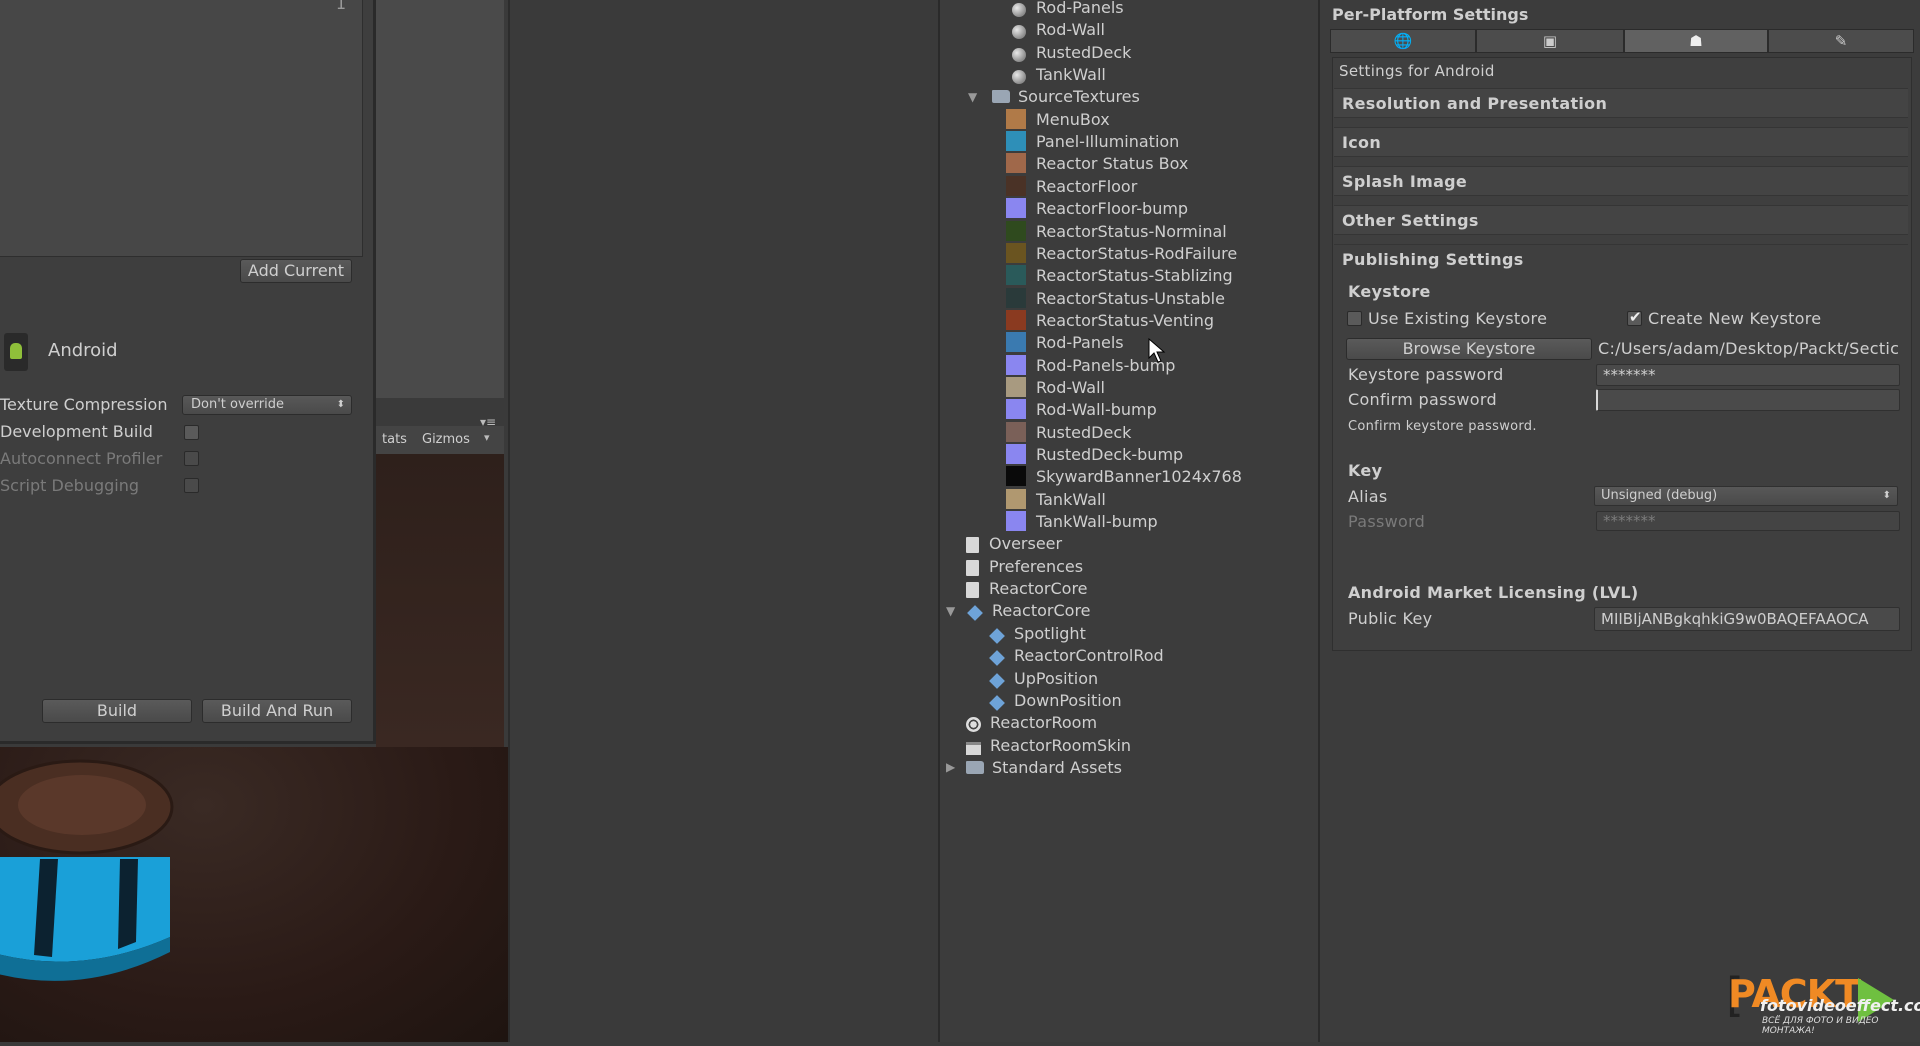 The height and width of the screenshot is (1046, 1920). What do you see at coordinates (117, 711) in the screenshot?
I see `build-button: Build` at bounding box center [117, 711].